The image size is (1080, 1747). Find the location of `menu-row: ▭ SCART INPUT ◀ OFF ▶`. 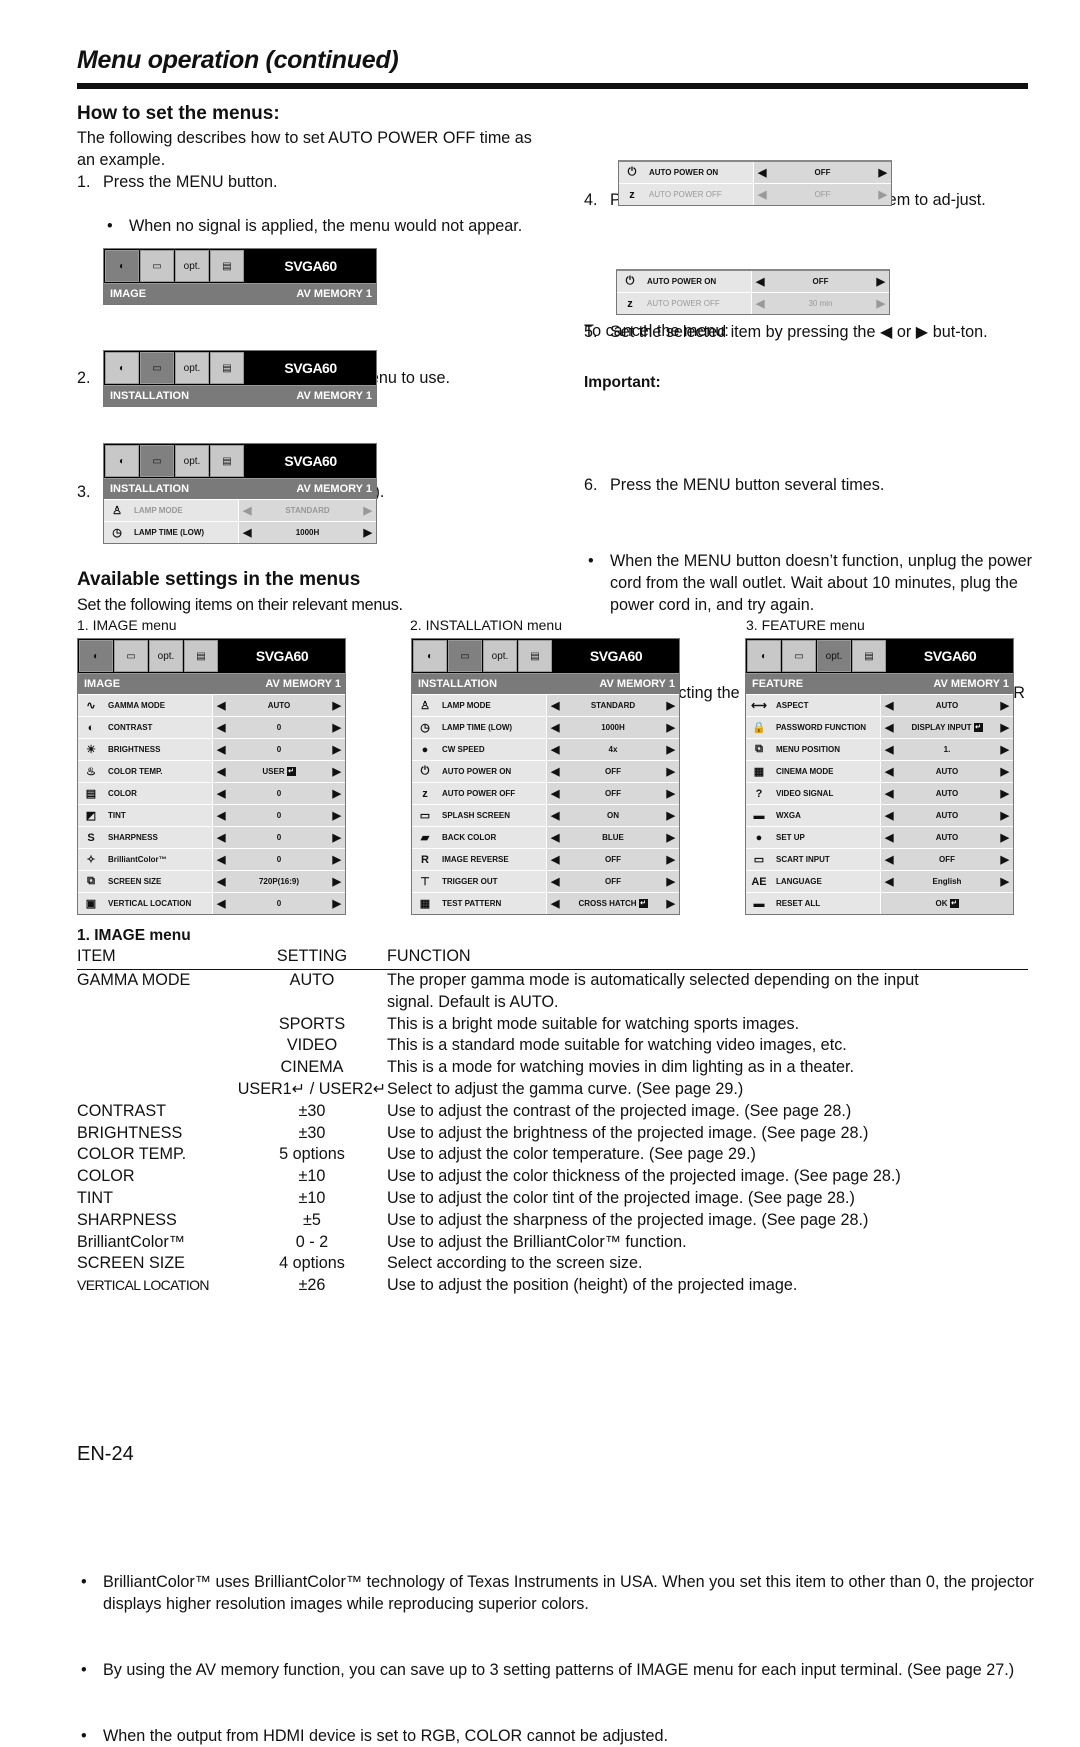

menu-row: ▭ SCART INPUT ◀ OFF ▶ is located at coordinates (879, 859).